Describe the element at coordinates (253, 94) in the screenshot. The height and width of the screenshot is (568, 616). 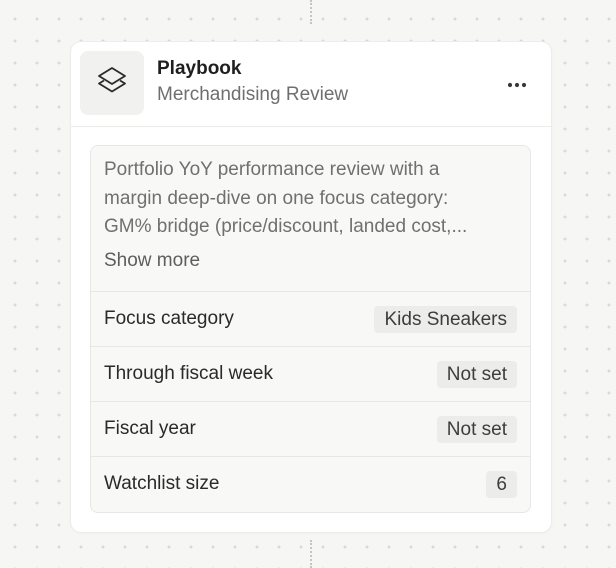
I see `card-subtitle: Merchandising Review` at that location.